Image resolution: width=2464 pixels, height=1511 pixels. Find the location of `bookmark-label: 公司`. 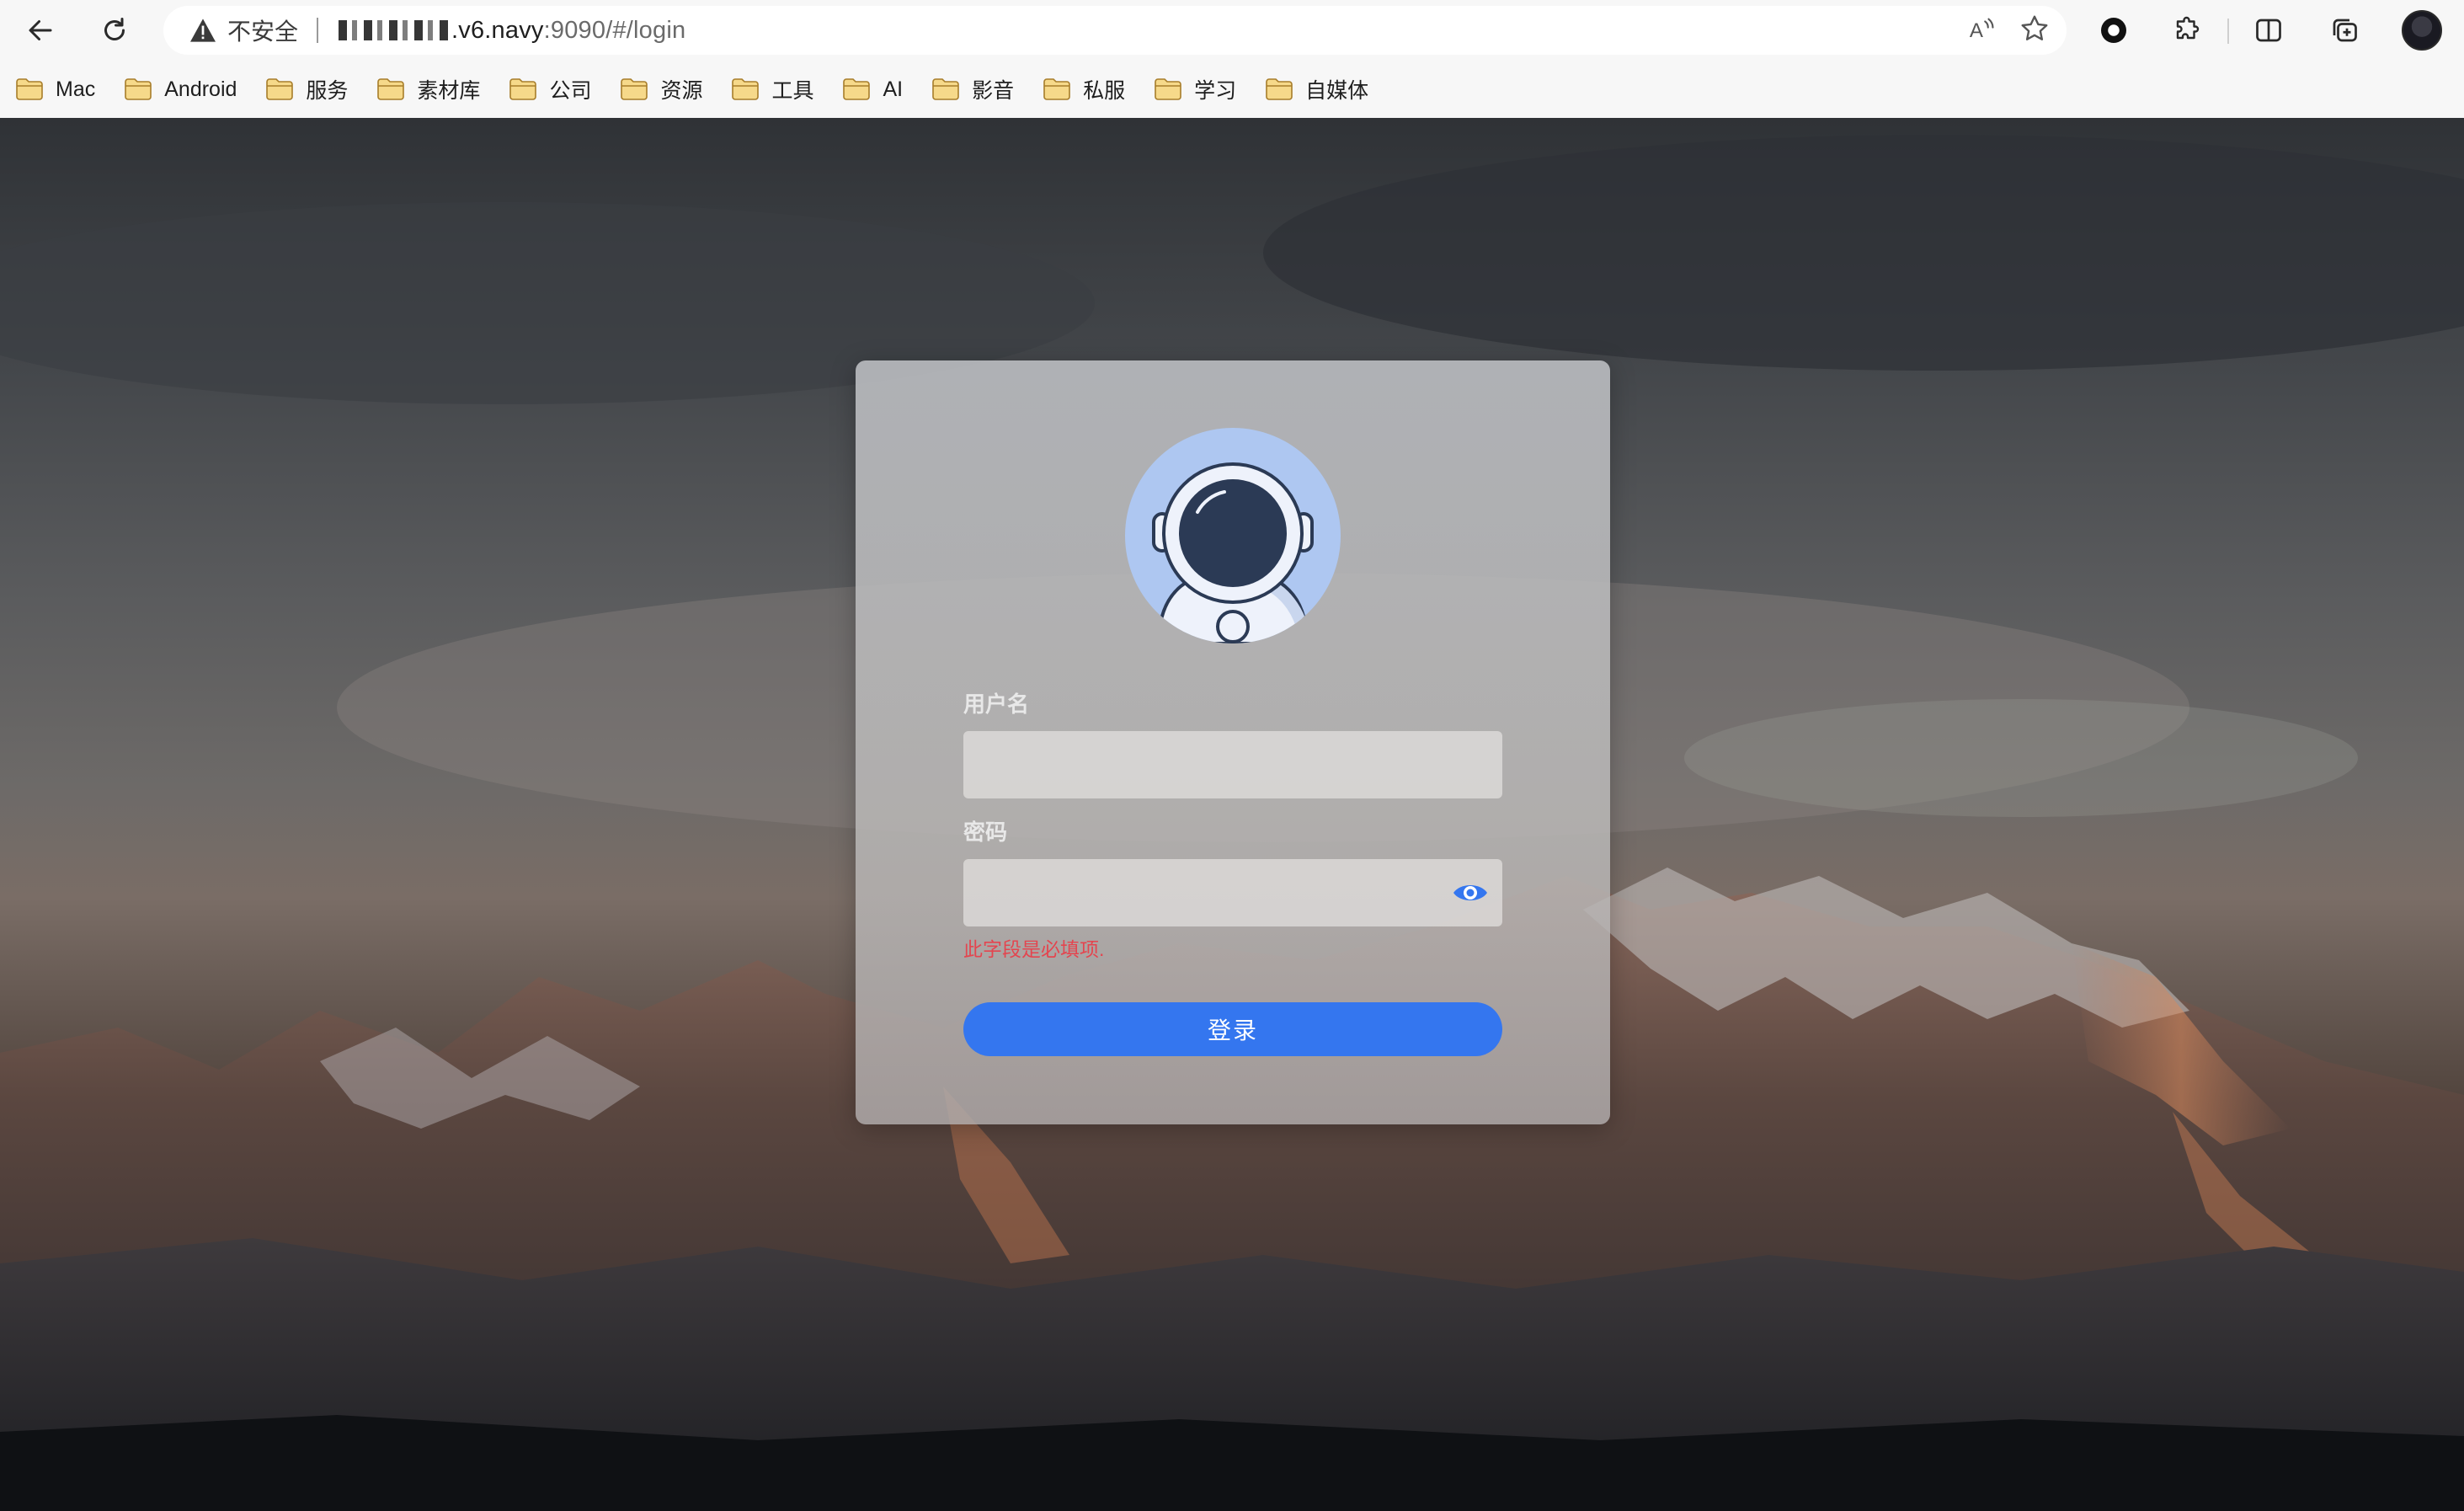

bookmark-label: 公司 is located at coordinates (570, 91).